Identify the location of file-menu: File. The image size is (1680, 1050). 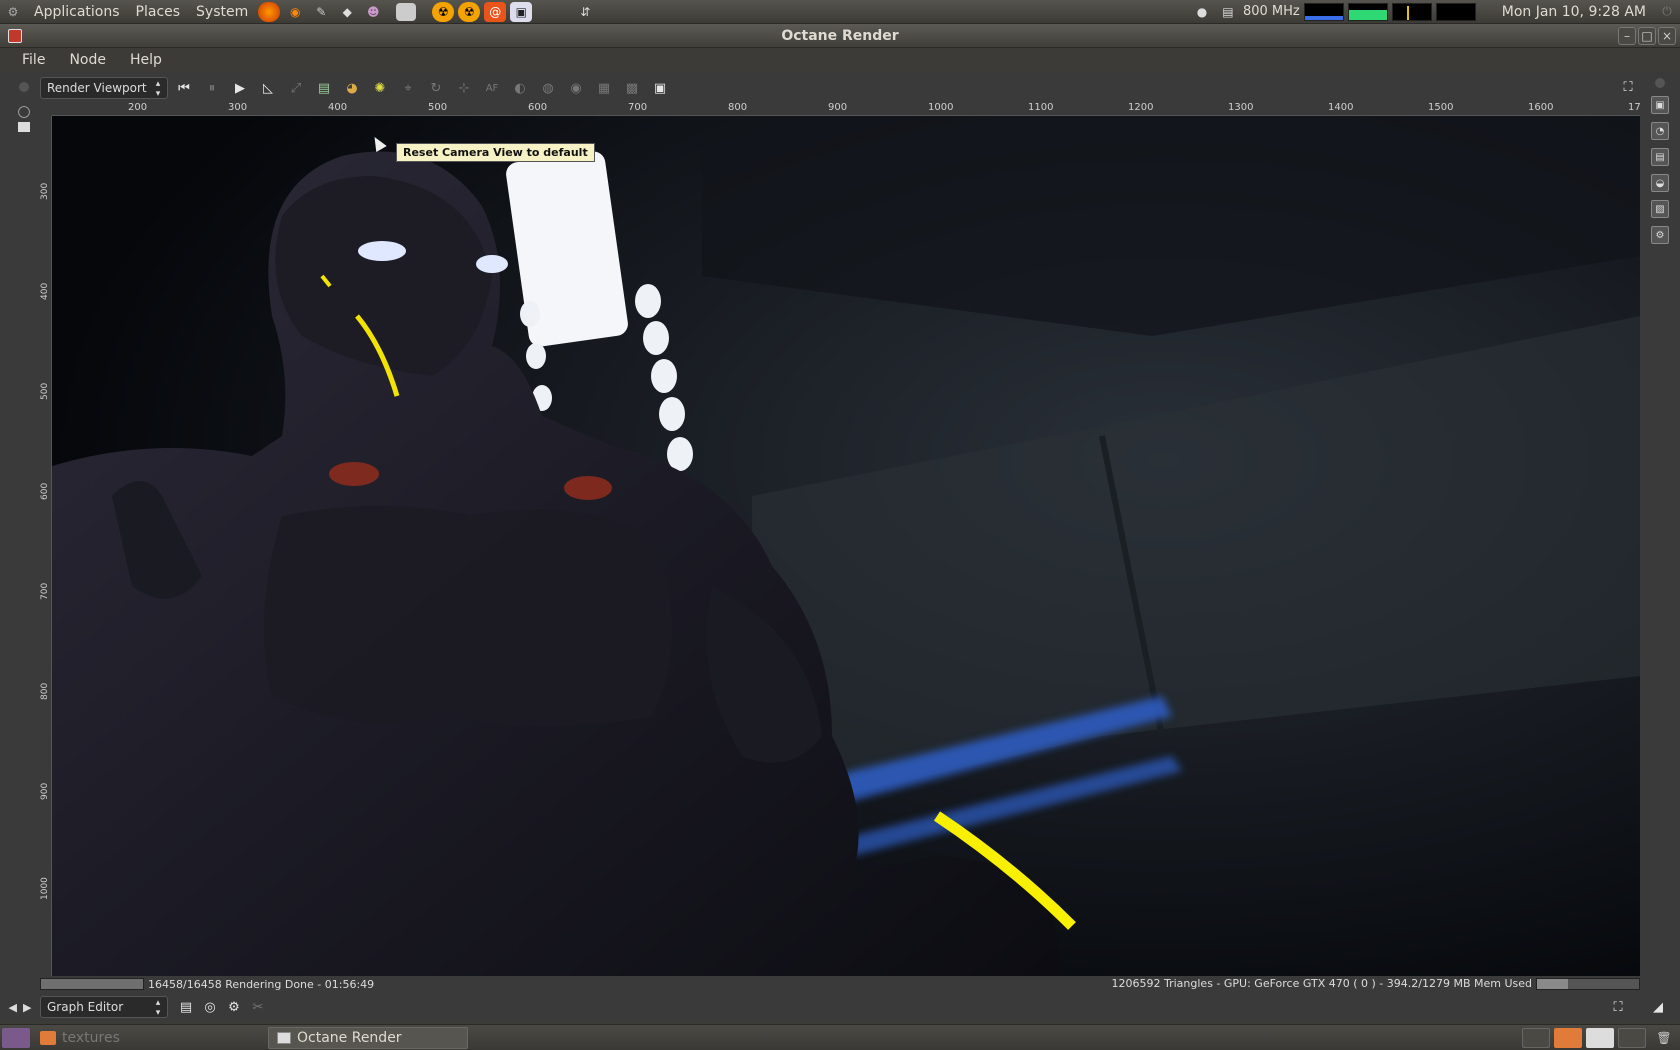
(33, 60).